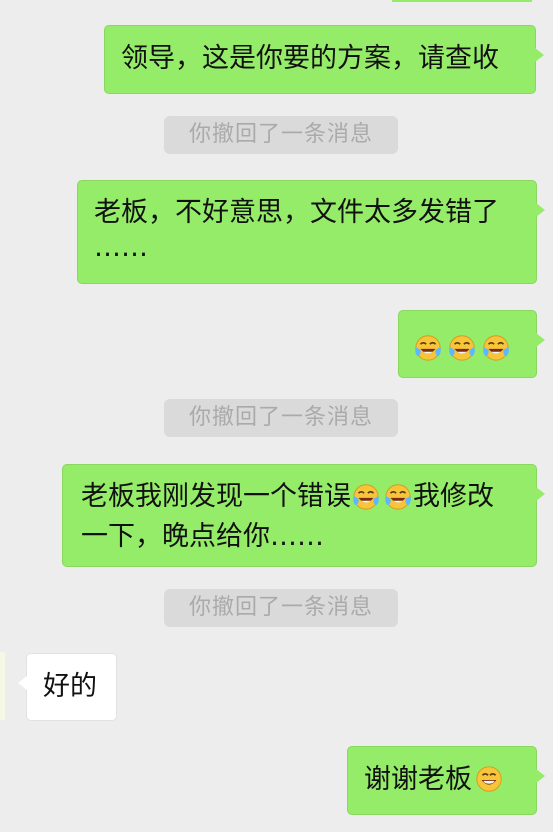 Image resolution: width=553 pixels, height=832 pixels. What do you see at coordinates (453, 496) in the screenshot?
I see `message-text: 我修改` at bounding box center [453, 496].